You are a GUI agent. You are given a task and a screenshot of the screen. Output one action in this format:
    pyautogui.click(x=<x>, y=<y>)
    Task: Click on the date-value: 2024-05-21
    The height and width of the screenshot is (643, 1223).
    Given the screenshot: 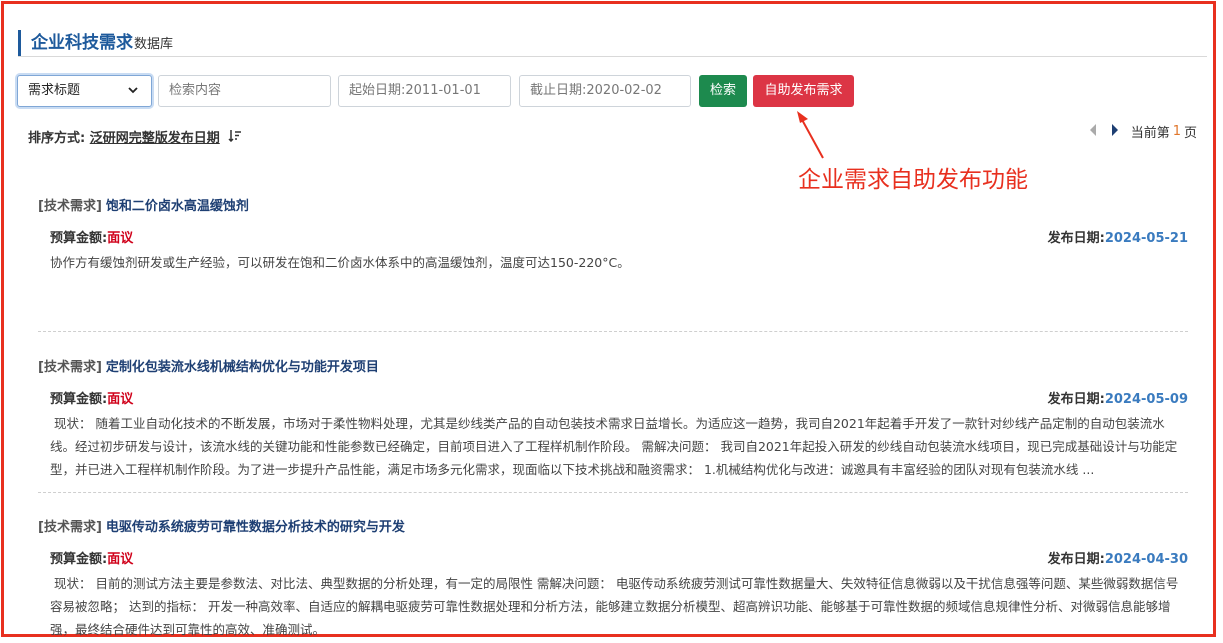 What is the action you would take?
    pyautogui.click(x=1146, y=238)
    